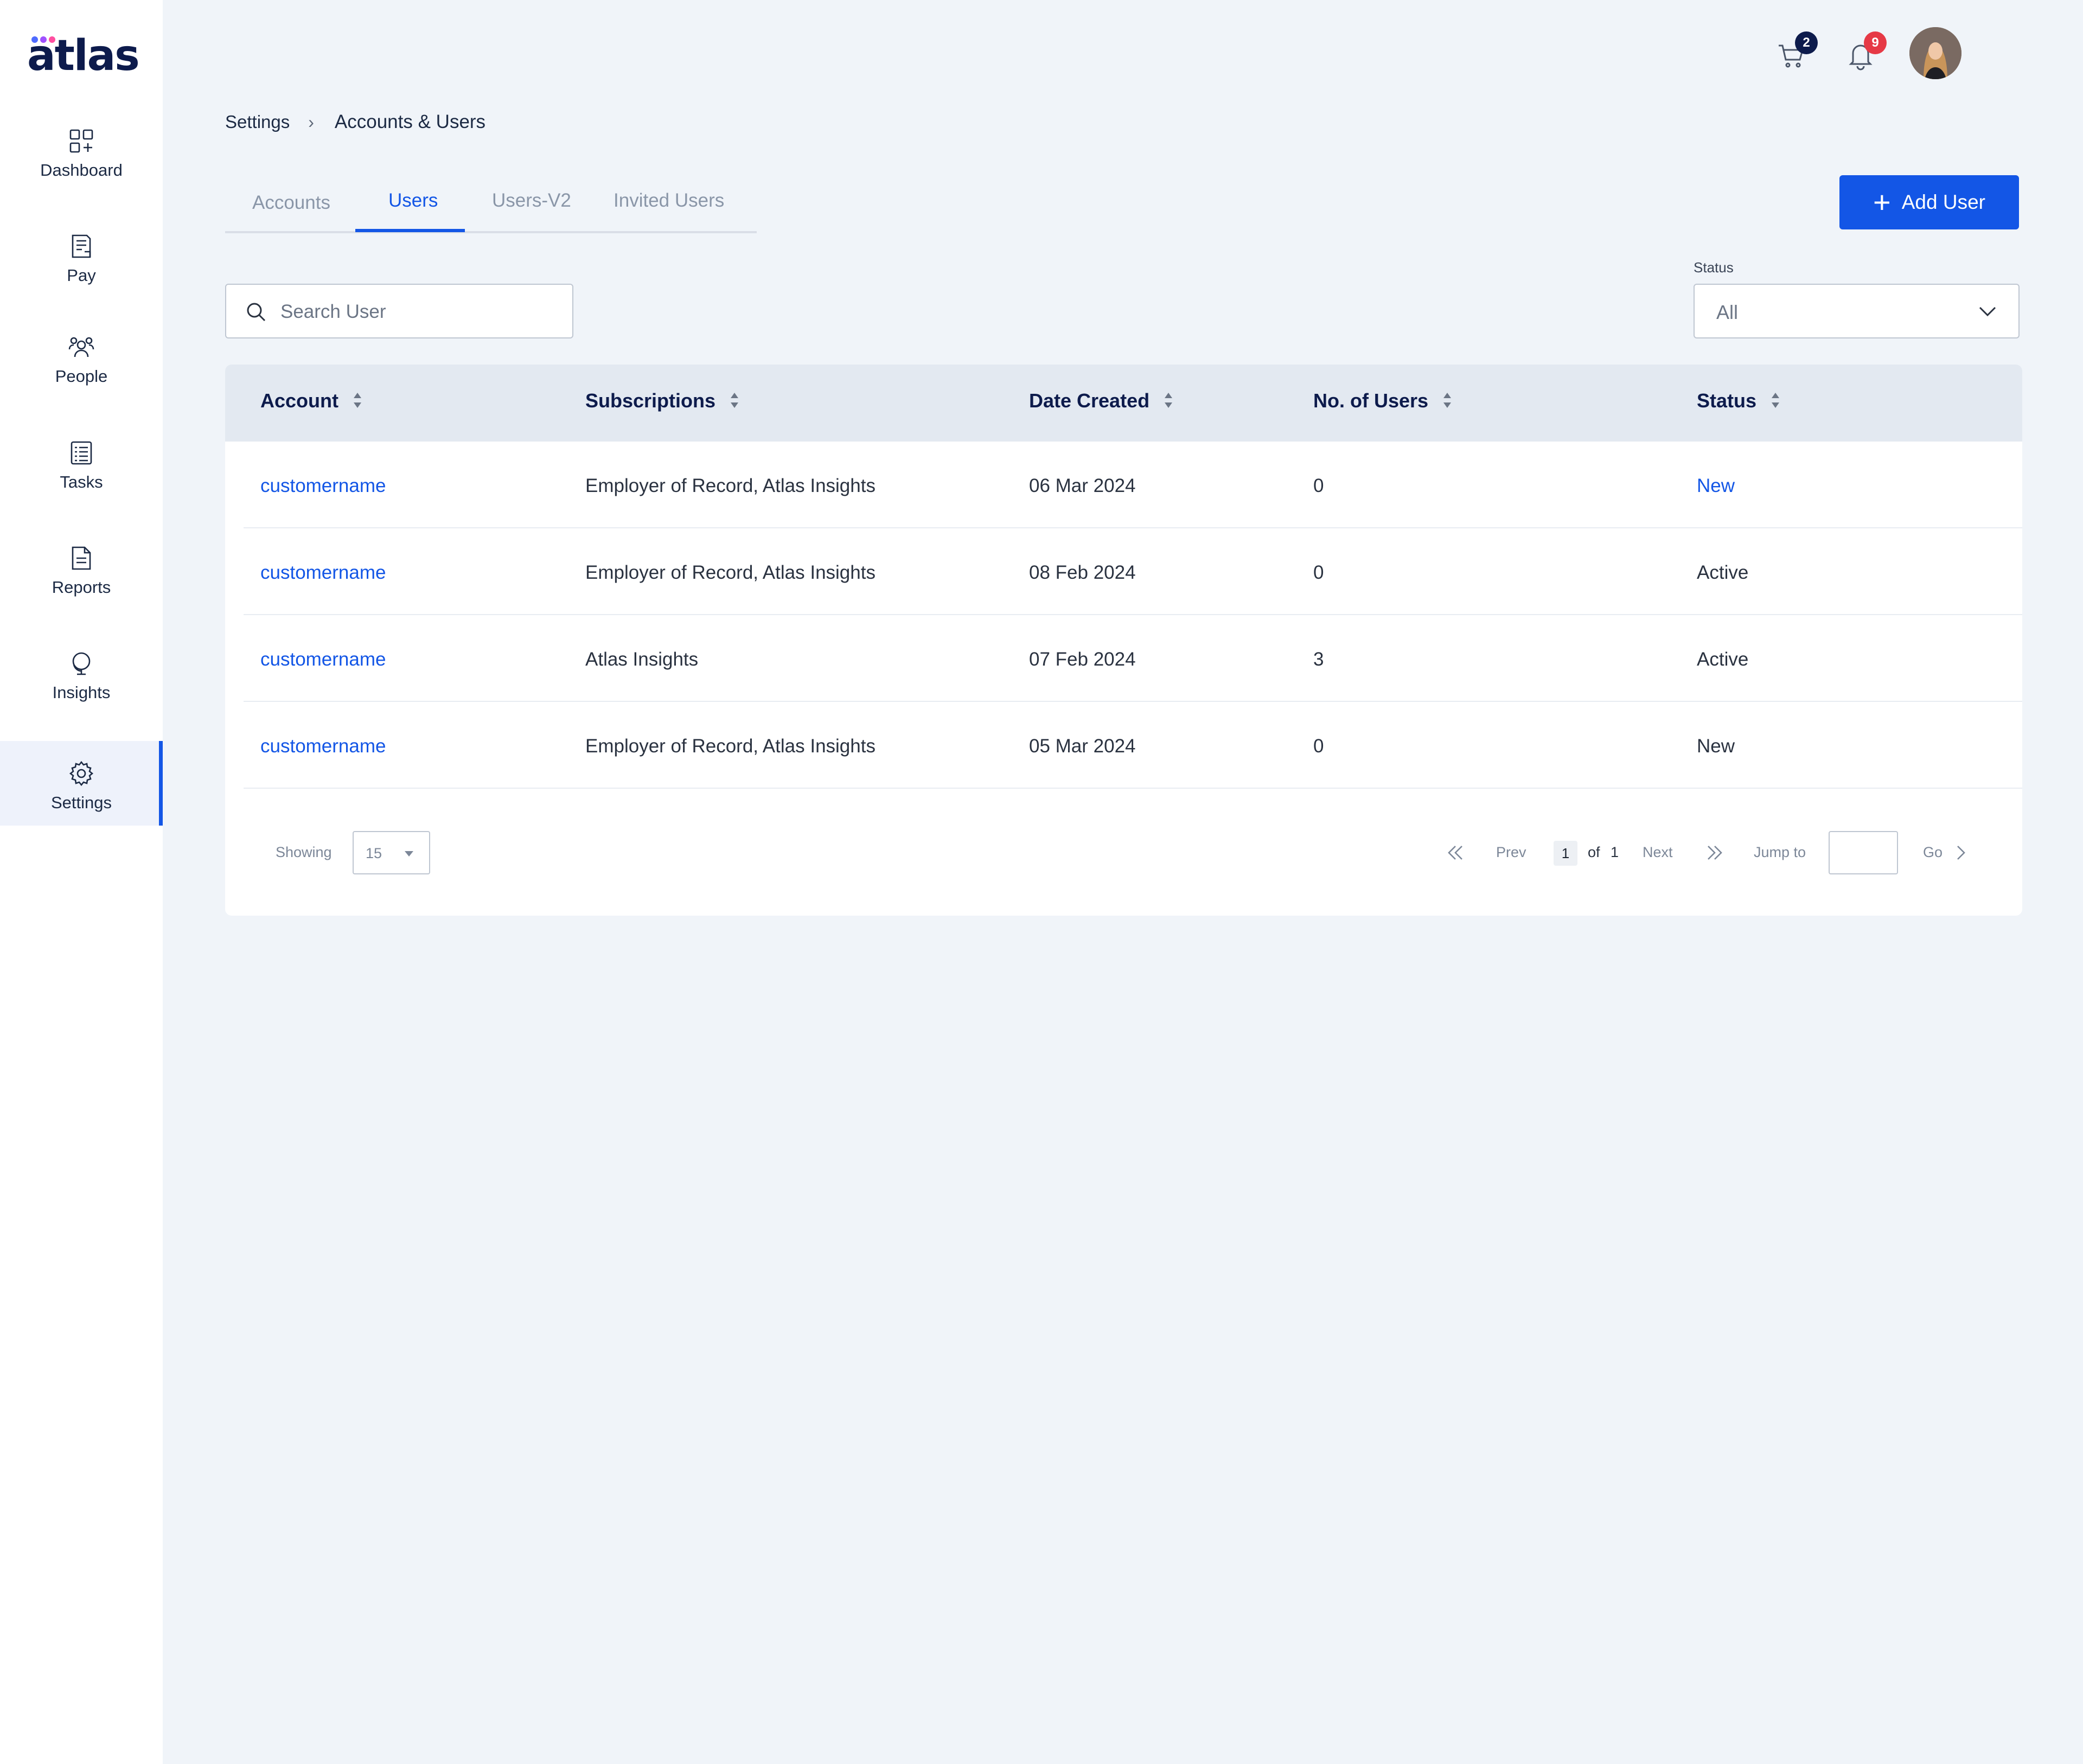  I want to click on jump-to-input, so click(1864, 852).